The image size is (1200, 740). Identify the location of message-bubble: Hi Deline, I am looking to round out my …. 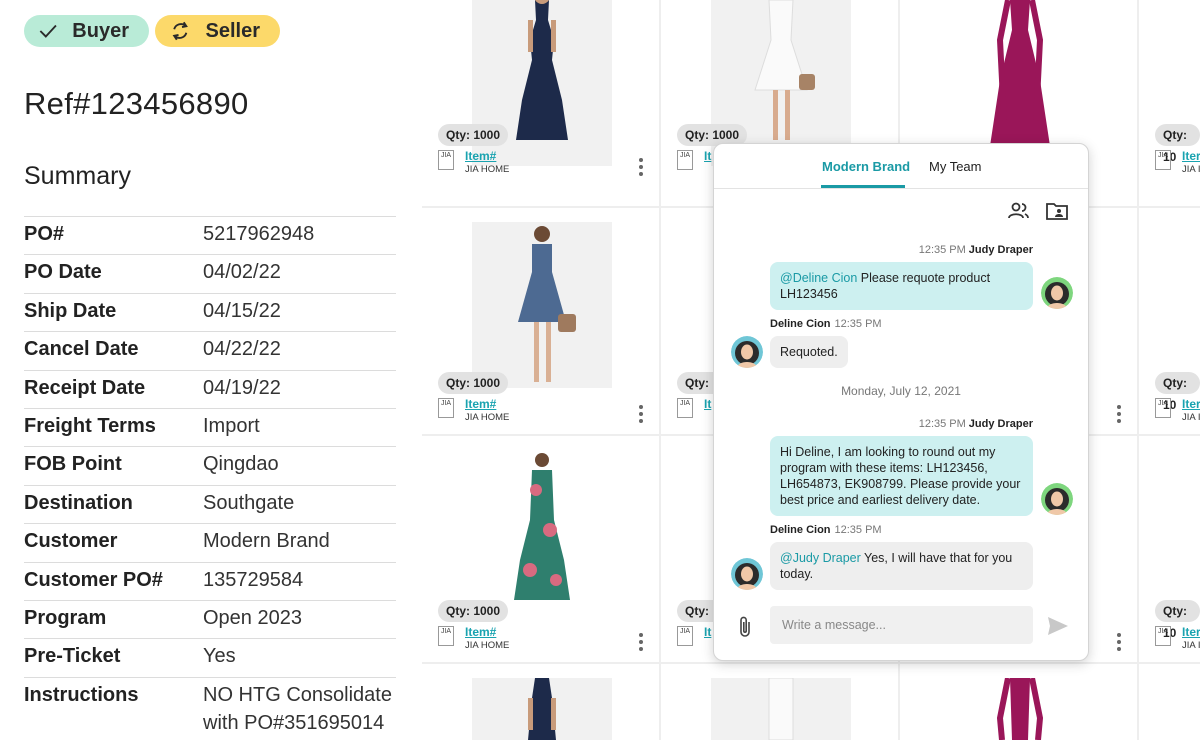
(901, 476).